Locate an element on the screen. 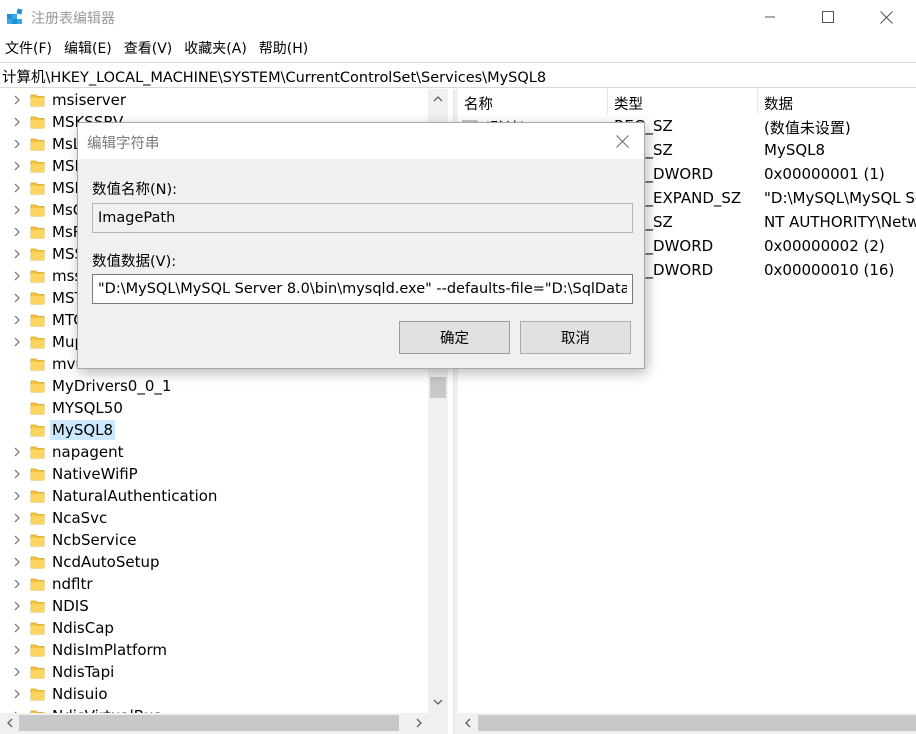 This screenshot has height=734, width=916. tree-item: msiserver is located at coordinates (214, 100).